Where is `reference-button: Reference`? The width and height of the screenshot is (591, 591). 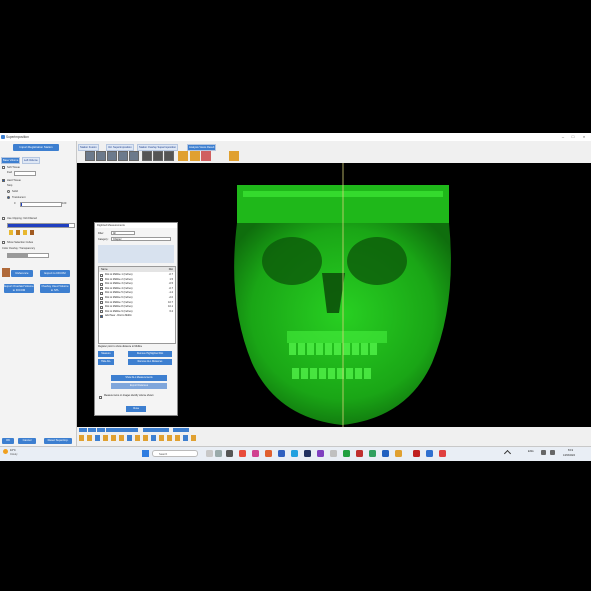
reference-button: Reference is located at coordinates (22, 273).